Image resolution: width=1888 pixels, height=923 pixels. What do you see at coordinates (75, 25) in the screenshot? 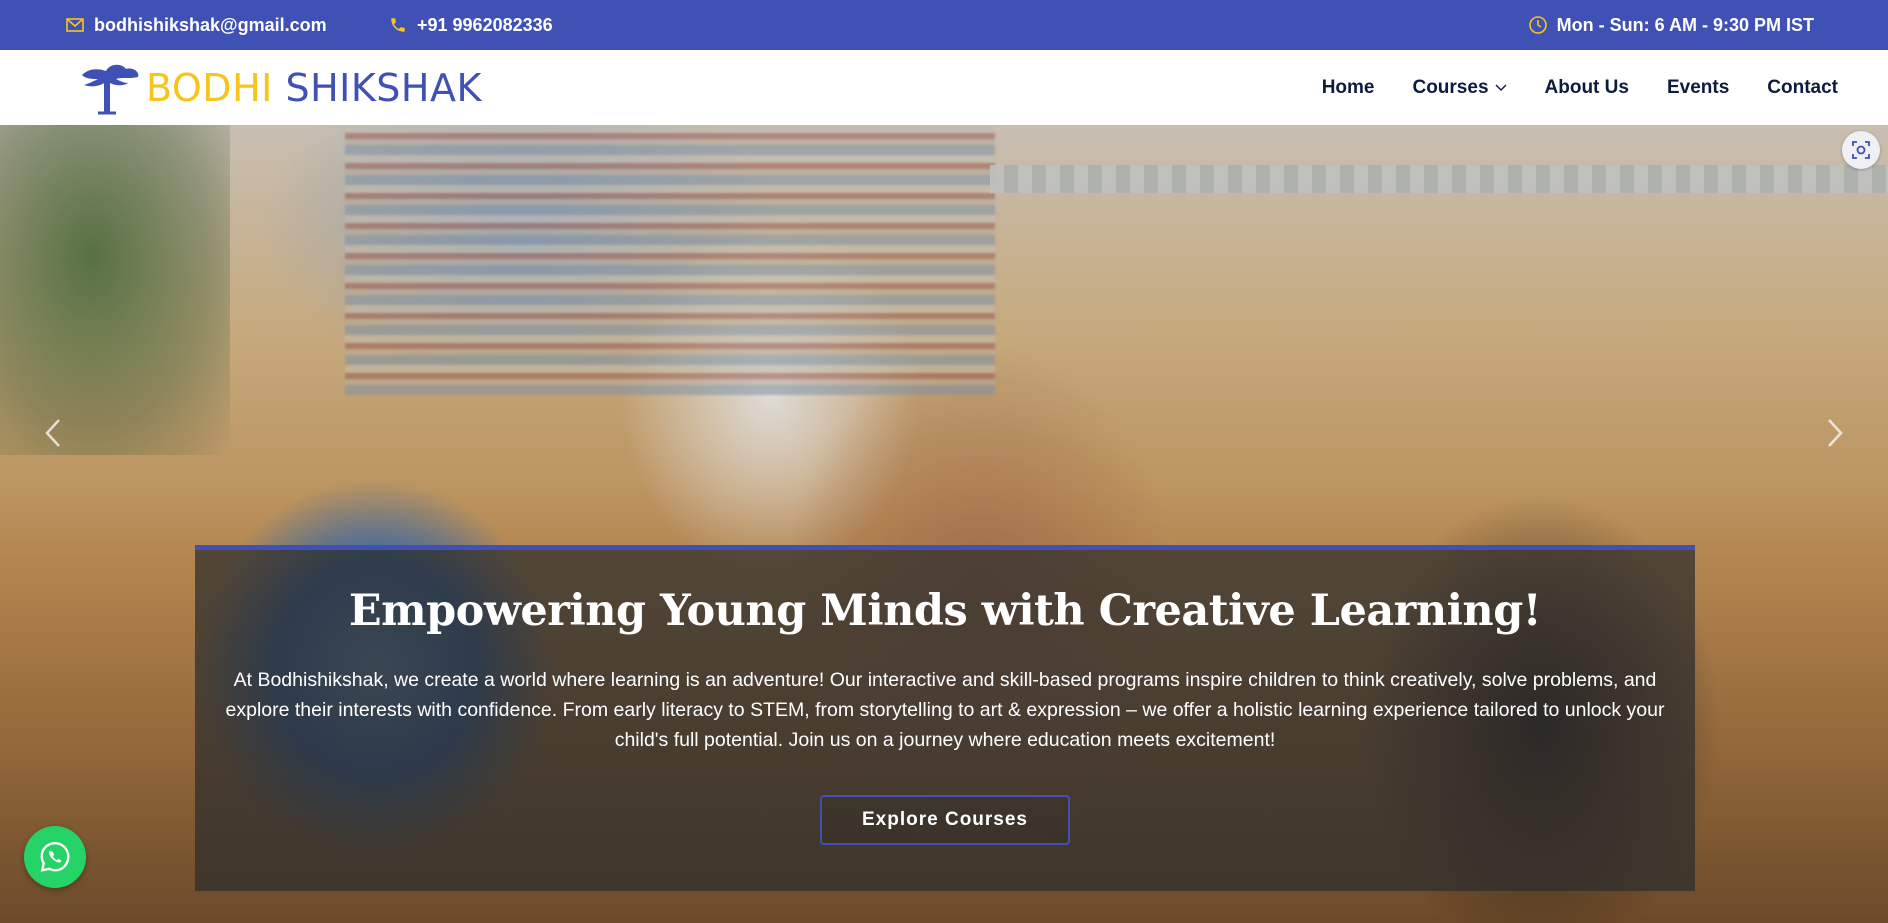
I see `envelope-icon` at bounding box center [75, 25].